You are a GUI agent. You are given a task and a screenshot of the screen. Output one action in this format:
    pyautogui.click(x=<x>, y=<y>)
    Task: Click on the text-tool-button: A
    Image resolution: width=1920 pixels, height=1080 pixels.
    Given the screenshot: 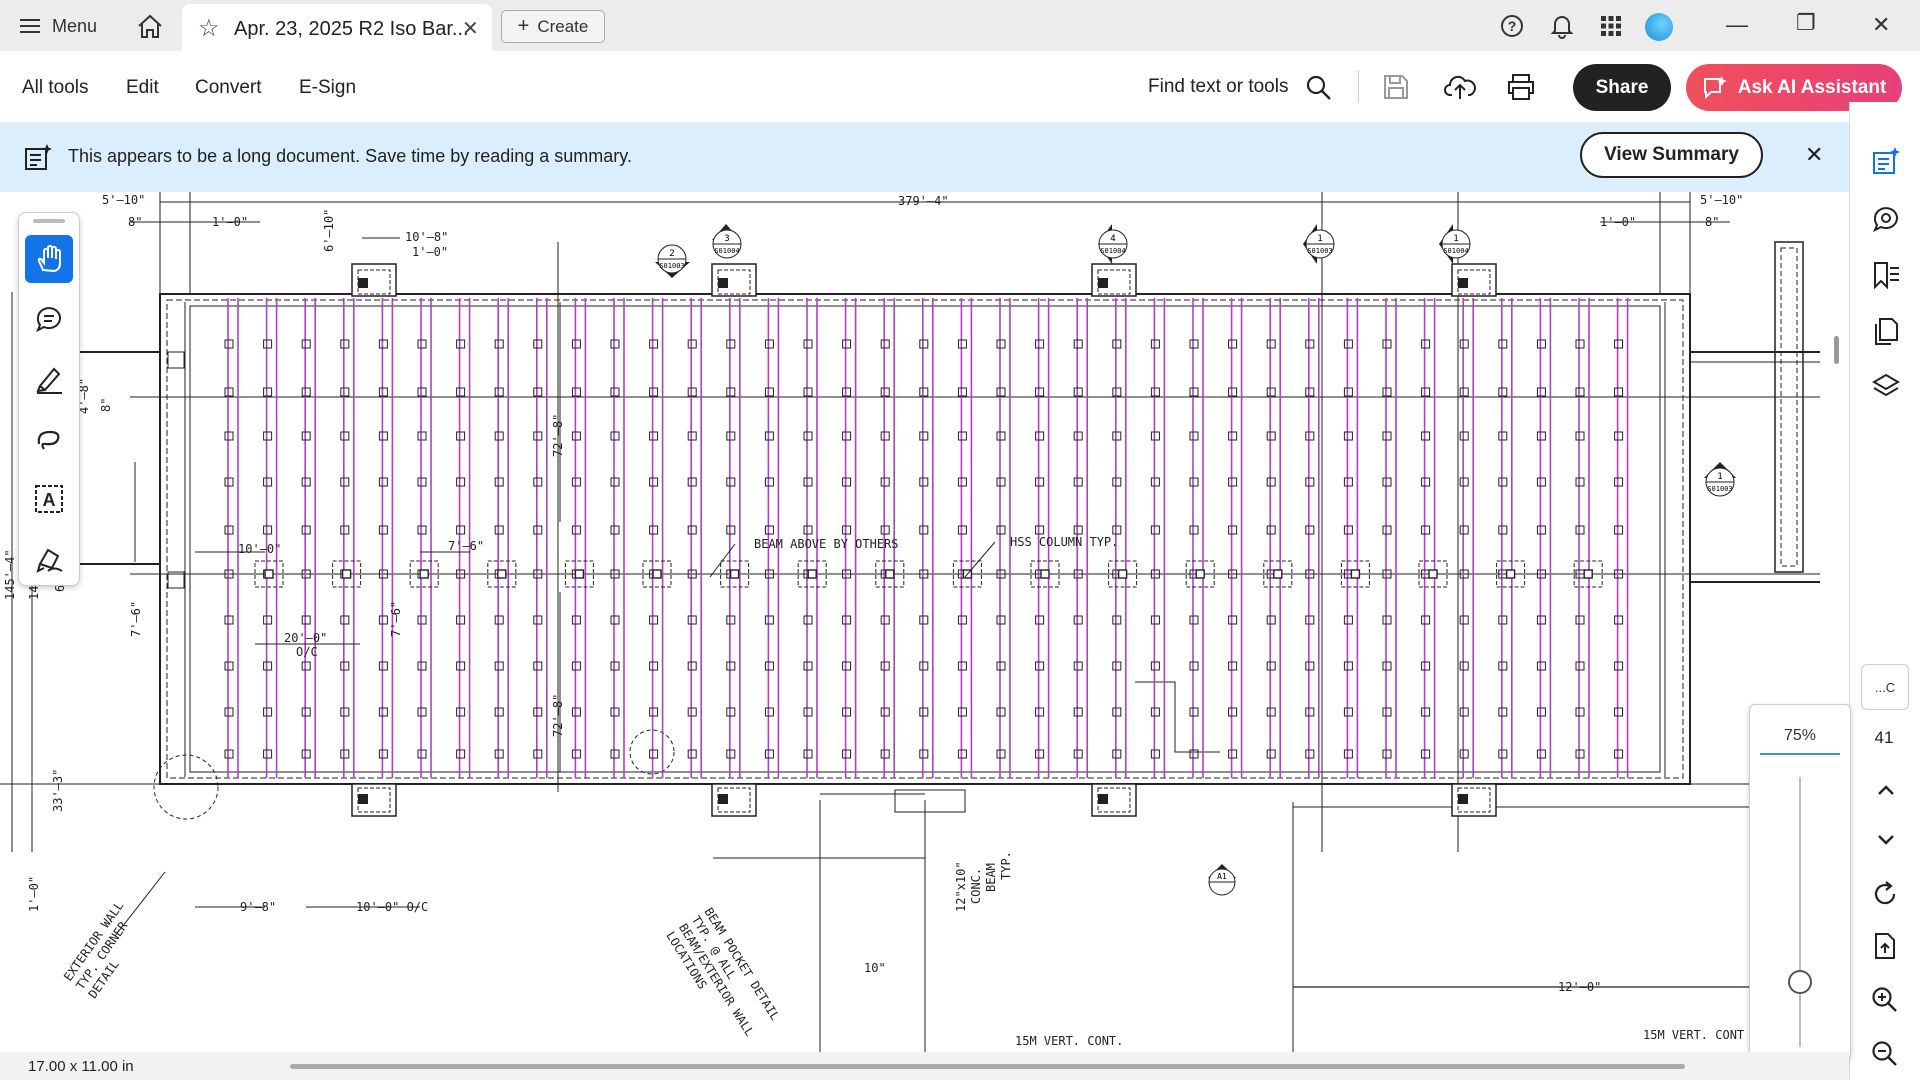 What is the action you would take?
    pyautogui.click(x=49, y=499)
    